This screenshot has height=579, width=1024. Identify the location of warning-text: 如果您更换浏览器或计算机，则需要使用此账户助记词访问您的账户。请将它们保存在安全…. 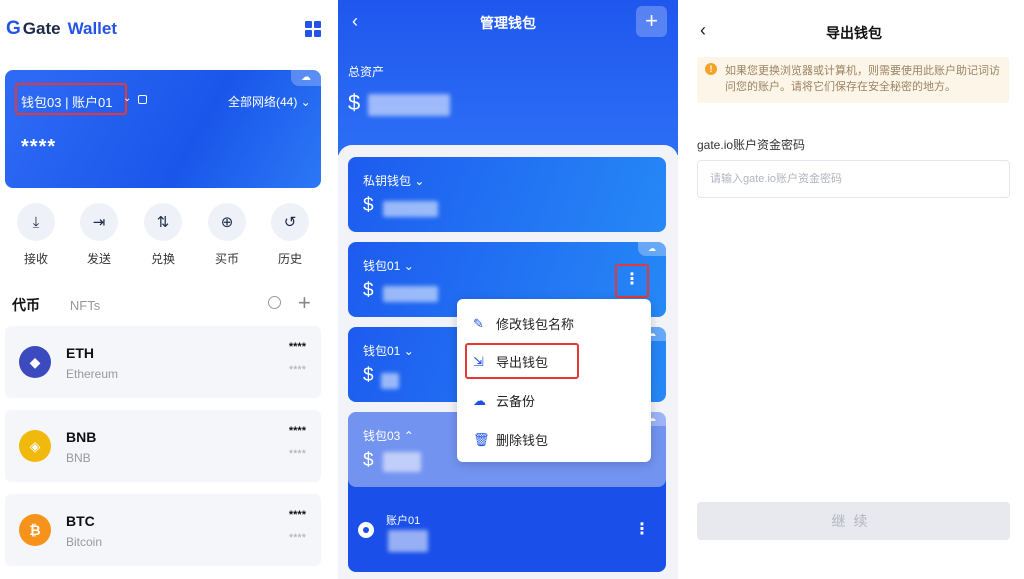
(862, 79).